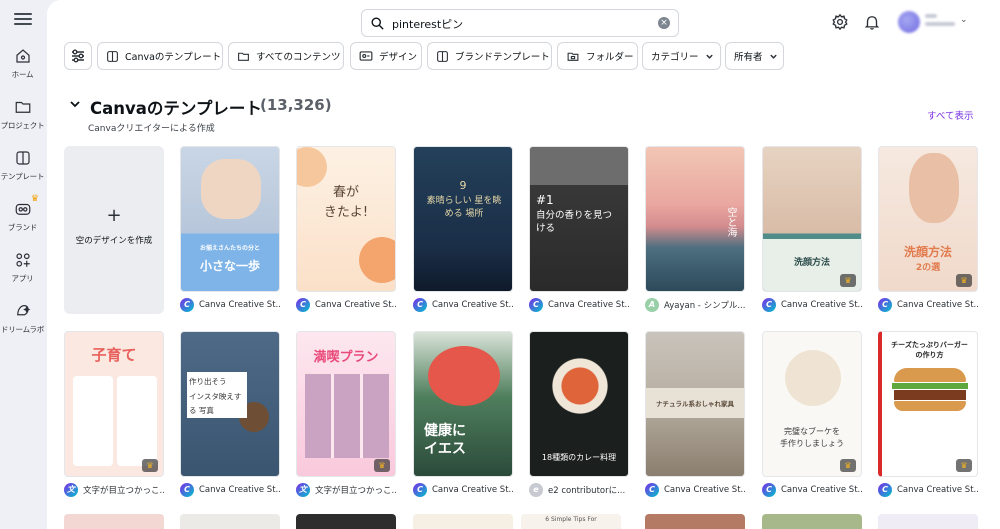 The image size is (1000, 529). Describe the element at coordinates (681, 56) in the screenshot. I see `chip-category-dropdown: カテゴリー` at that location.